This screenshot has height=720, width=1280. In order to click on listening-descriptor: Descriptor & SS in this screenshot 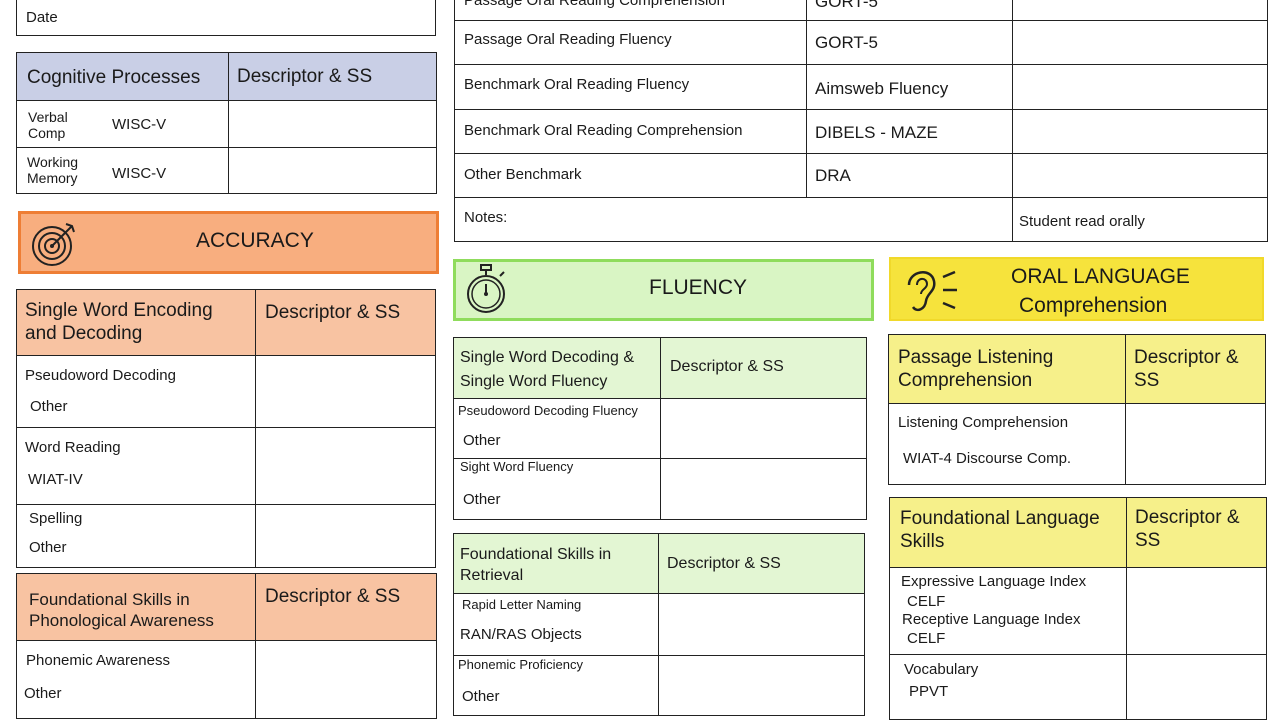, I will do `click(1186, 369)`.